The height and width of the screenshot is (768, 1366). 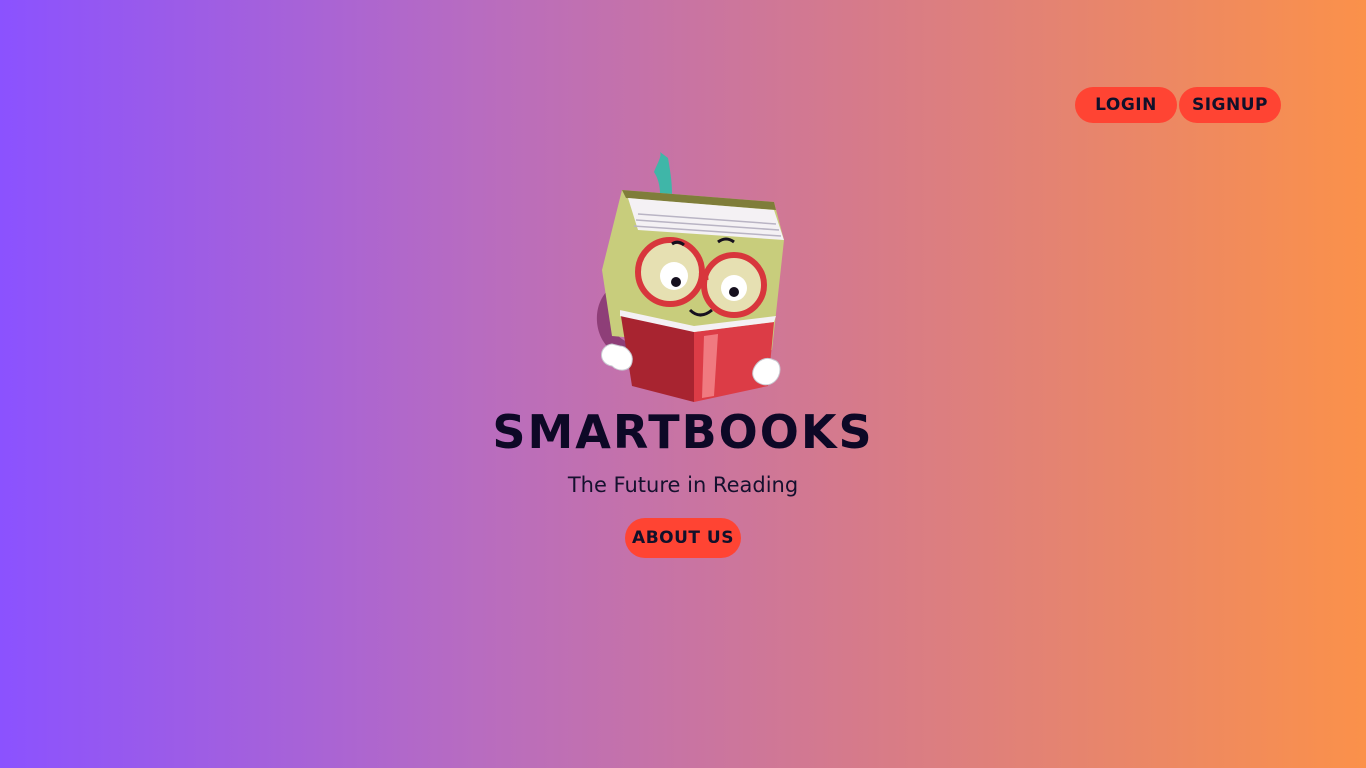 I want to click on book-mascot-icon, so click(x=690, y=277).